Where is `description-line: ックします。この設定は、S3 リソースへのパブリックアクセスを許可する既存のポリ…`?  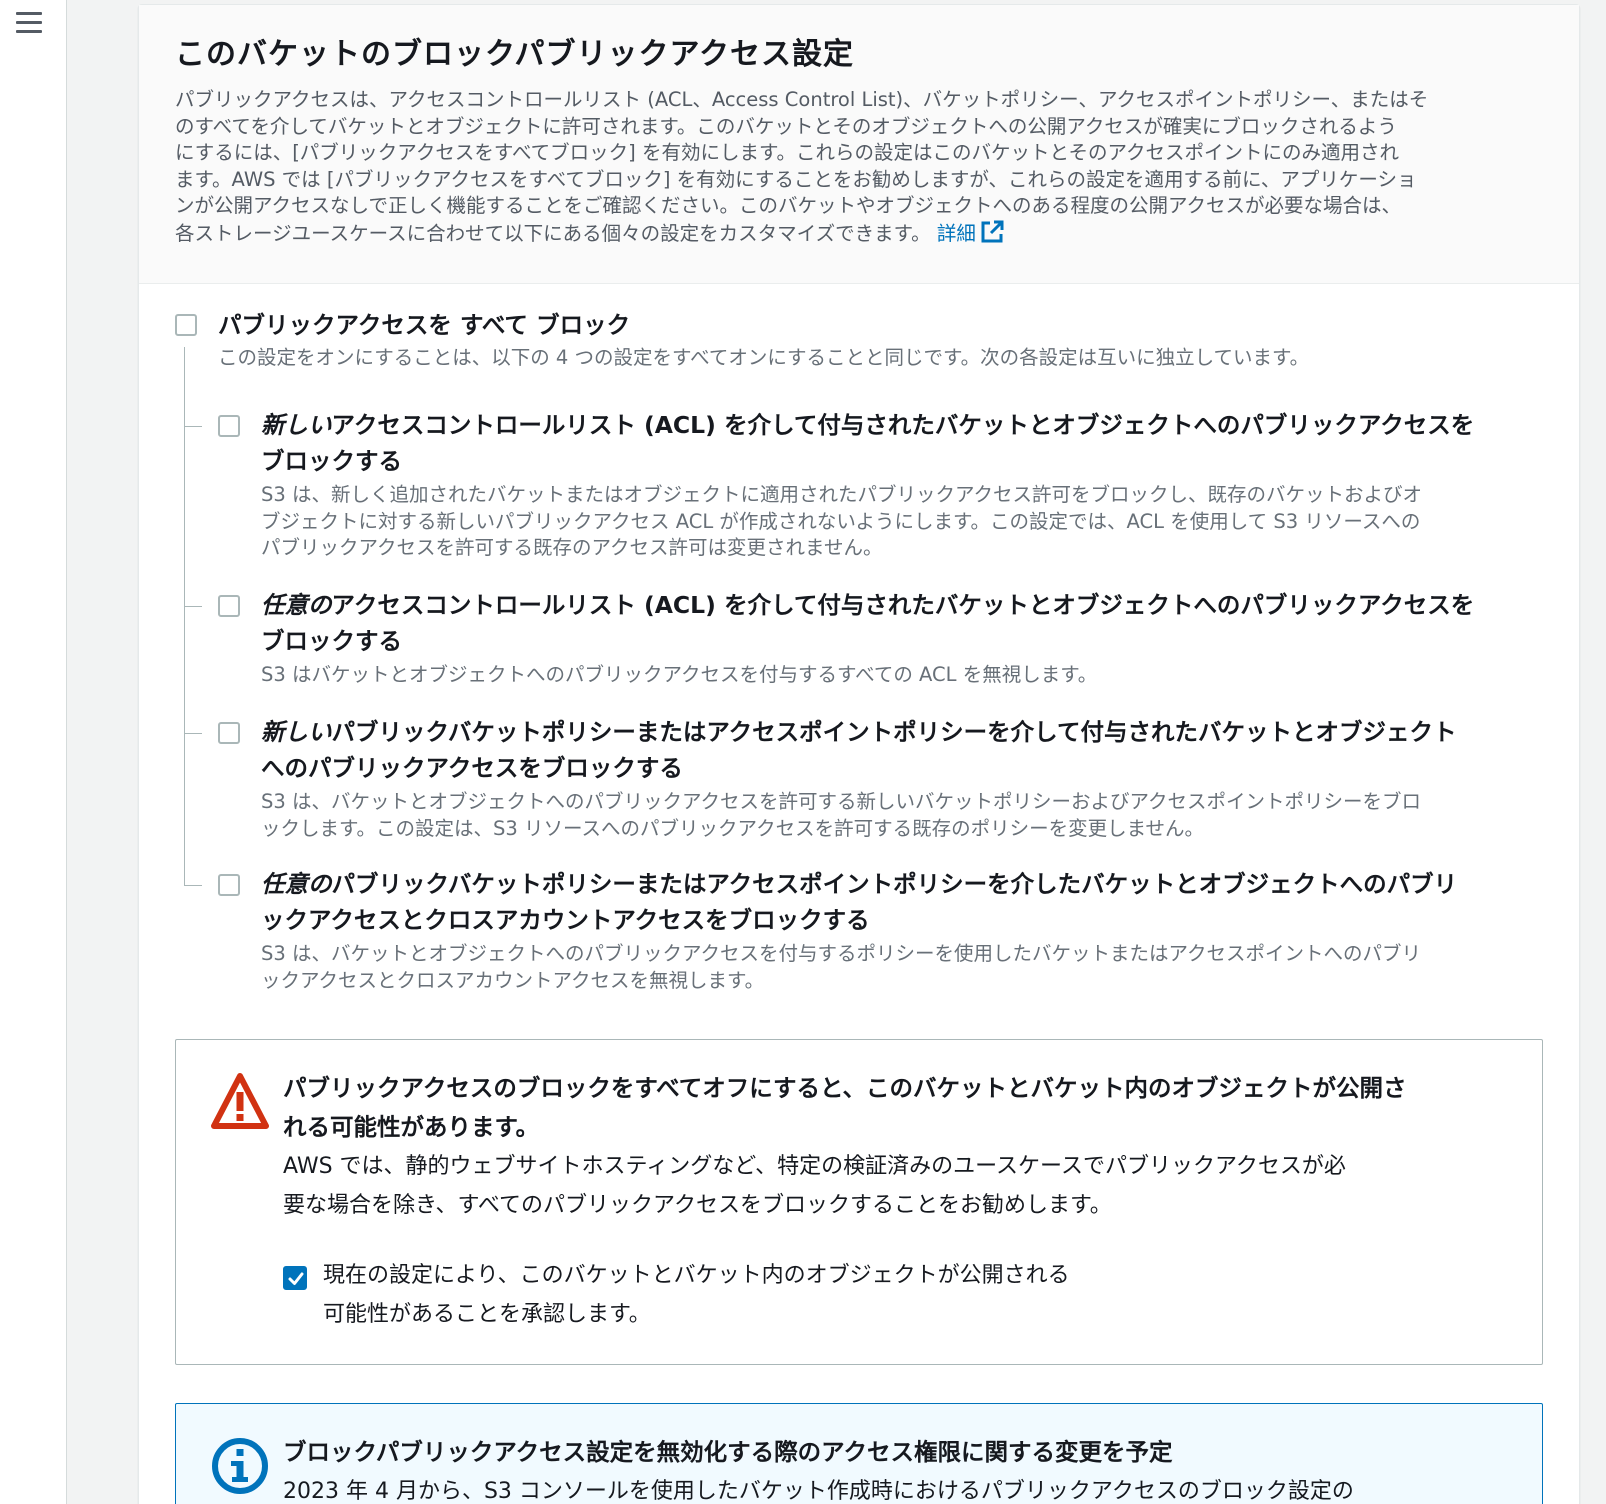 description-line: ックします。この設定は、S3 リソースへのパブリックアクセスを許可する既存のポリ… is located at coordinates (732, 828).